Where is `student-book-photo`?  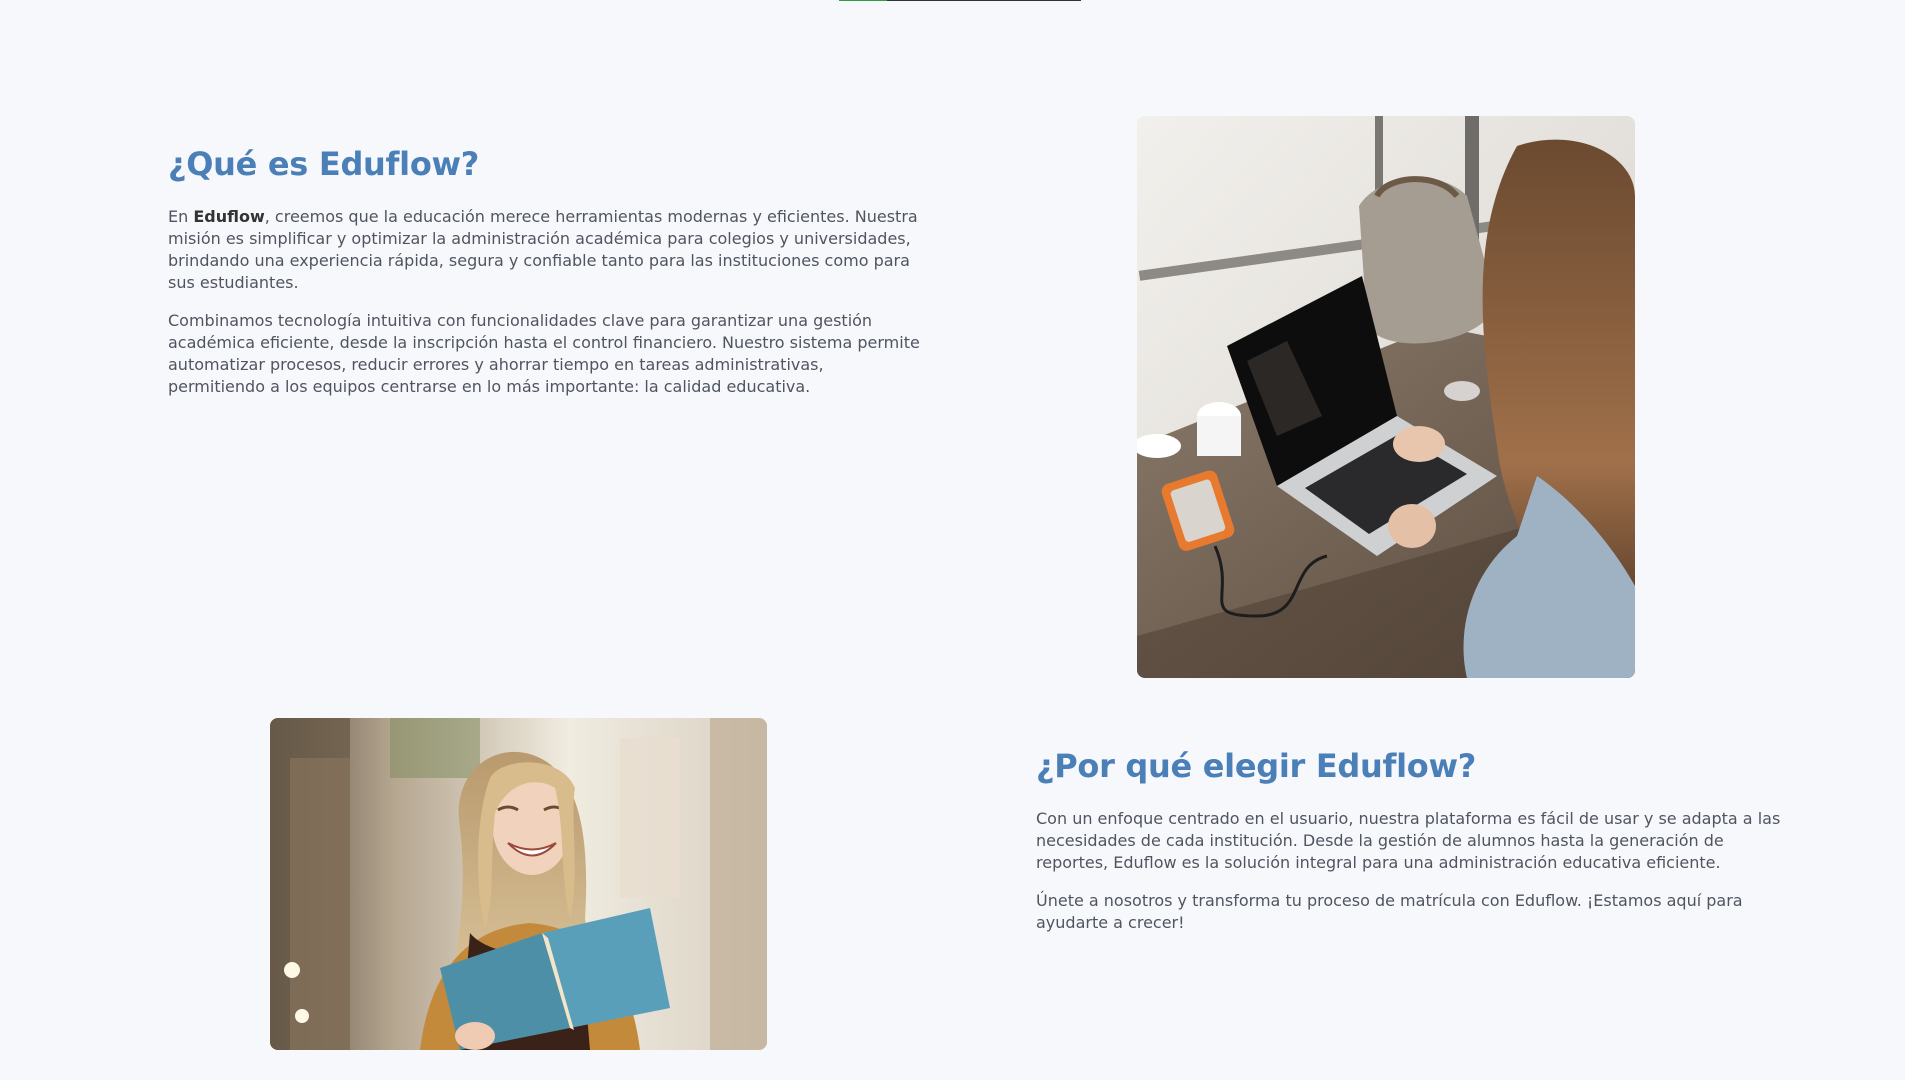
student-book-photo is located at coordinates (518, 884).